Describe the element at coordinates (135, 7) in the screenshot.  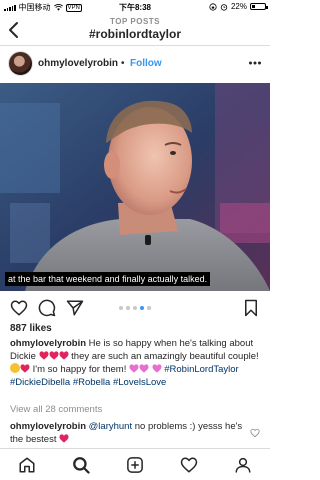
I see `status-bar: 中国移动 VPN 下午8:38 22%` at that location.